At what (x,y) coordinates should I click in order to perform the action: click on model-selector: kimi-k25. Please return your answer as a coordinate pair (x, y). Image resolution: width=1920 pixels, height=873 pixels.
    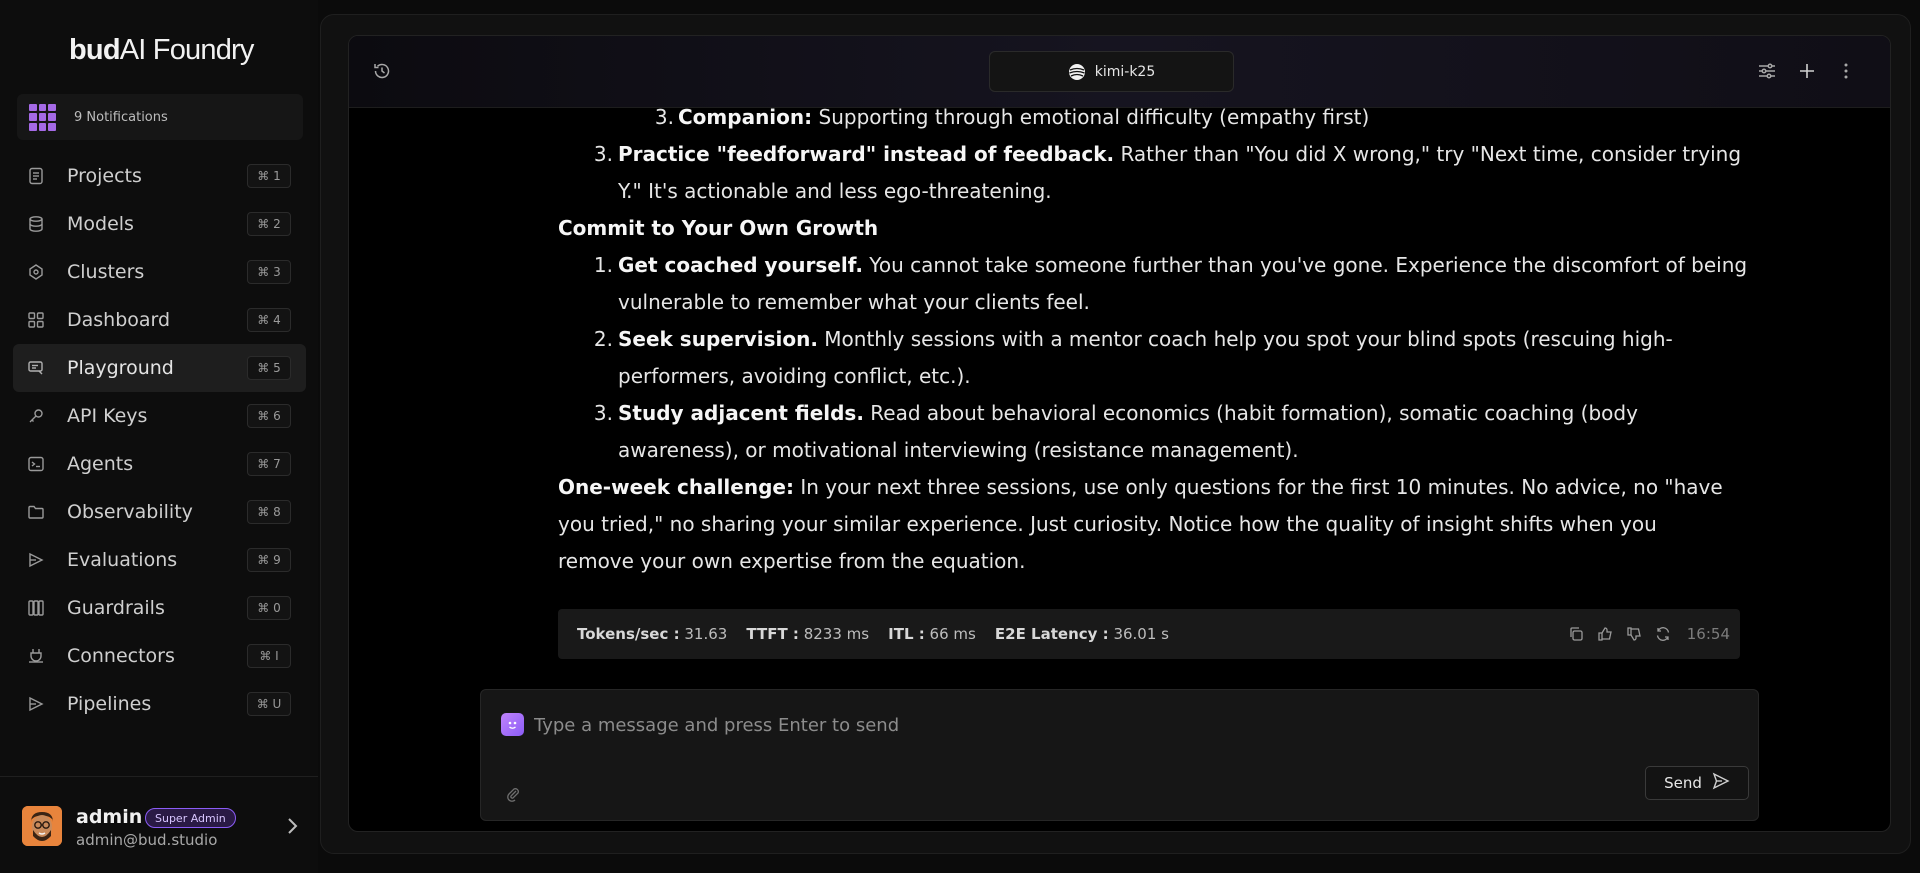
    Looking at the image, I should click on (1111, 71).